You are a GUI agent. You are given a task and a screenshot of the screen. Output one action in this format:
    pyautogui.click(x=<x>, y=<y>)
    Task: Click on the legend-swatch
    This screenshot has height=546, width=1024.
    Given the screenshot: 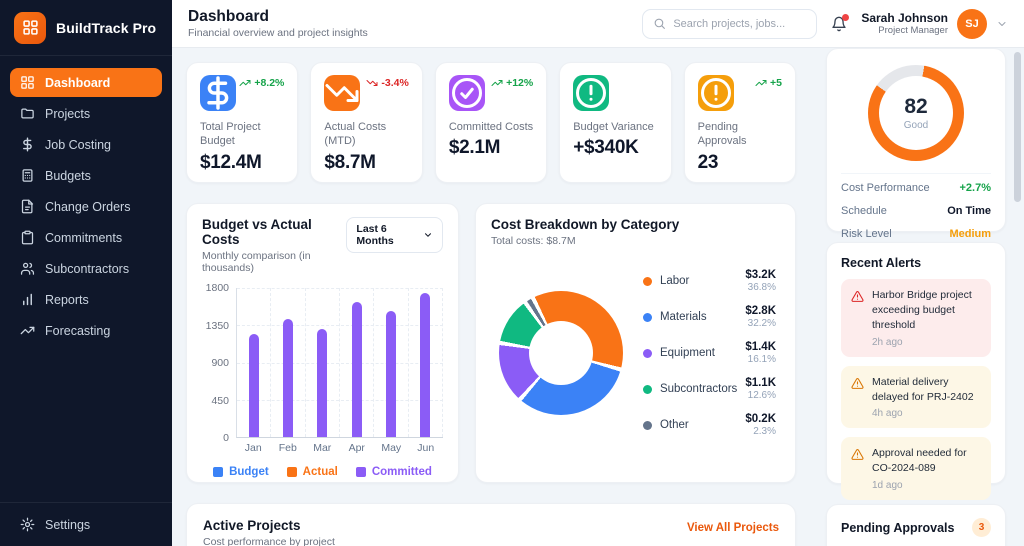 What is the action you would take?
    pyautogui.click(x=360, y=472)
    